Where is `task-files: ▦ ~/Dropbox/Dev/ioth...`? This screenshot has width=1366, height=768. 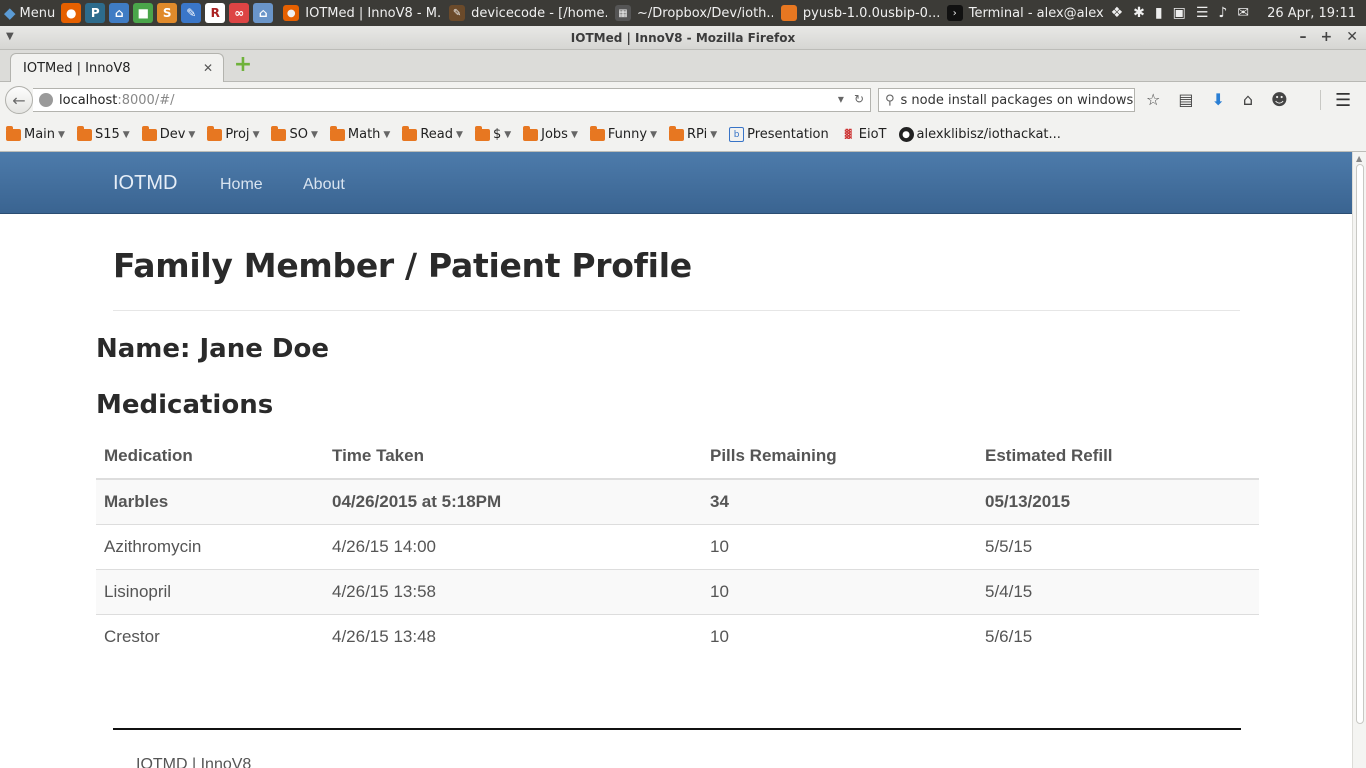
task-files: ▦ ~/Dropbox/Dev/ioth... is located at coordinates (692, 13).